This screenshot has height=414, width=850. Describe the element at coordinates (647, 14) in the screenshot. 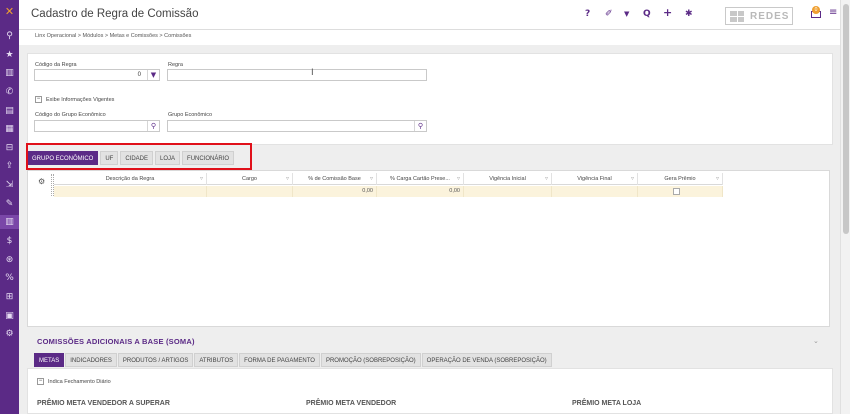

I see `search-icon: Q` at that location.